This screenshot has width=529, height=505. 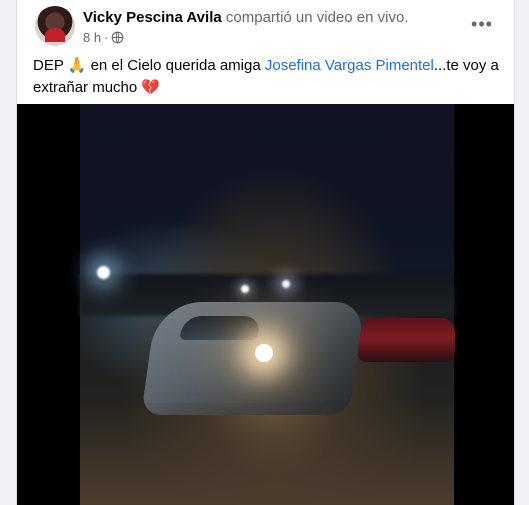 I want to click on post-time: 8 h, so click(x=92, y=37).